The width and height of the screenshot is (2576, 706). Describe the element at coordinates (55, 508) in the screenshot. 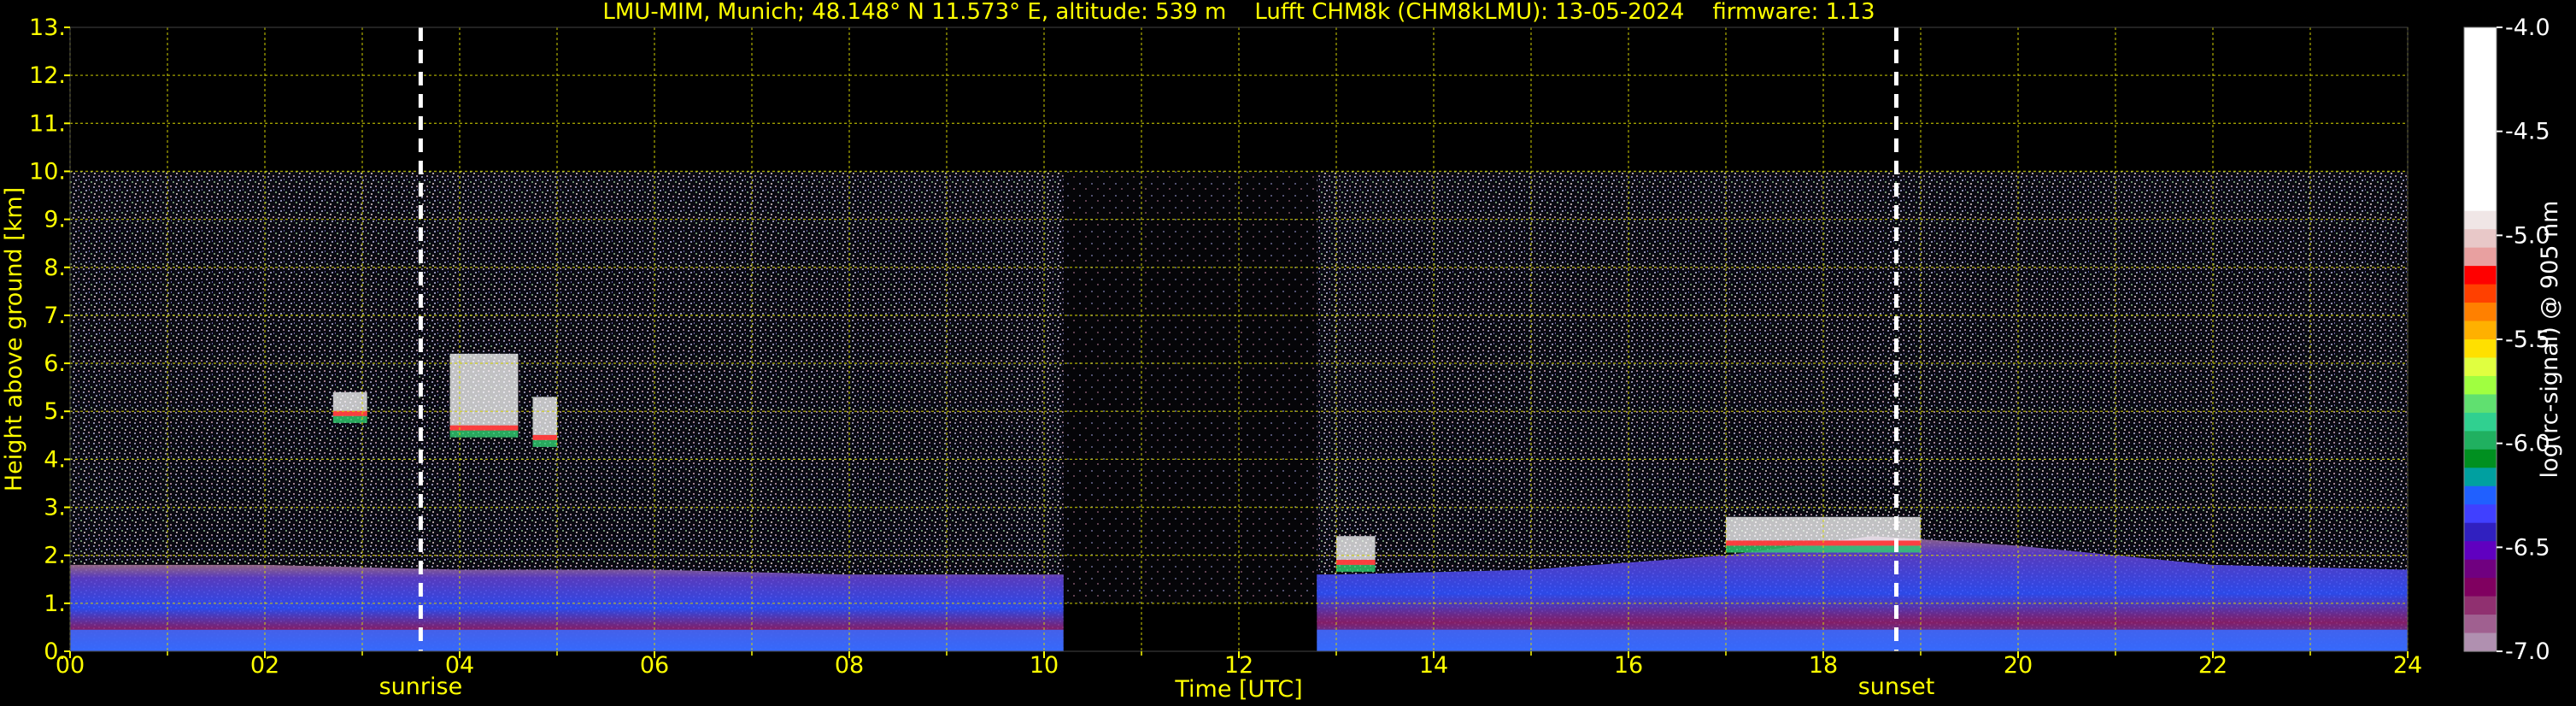

I see `y-tick-label: 3.` at that location.